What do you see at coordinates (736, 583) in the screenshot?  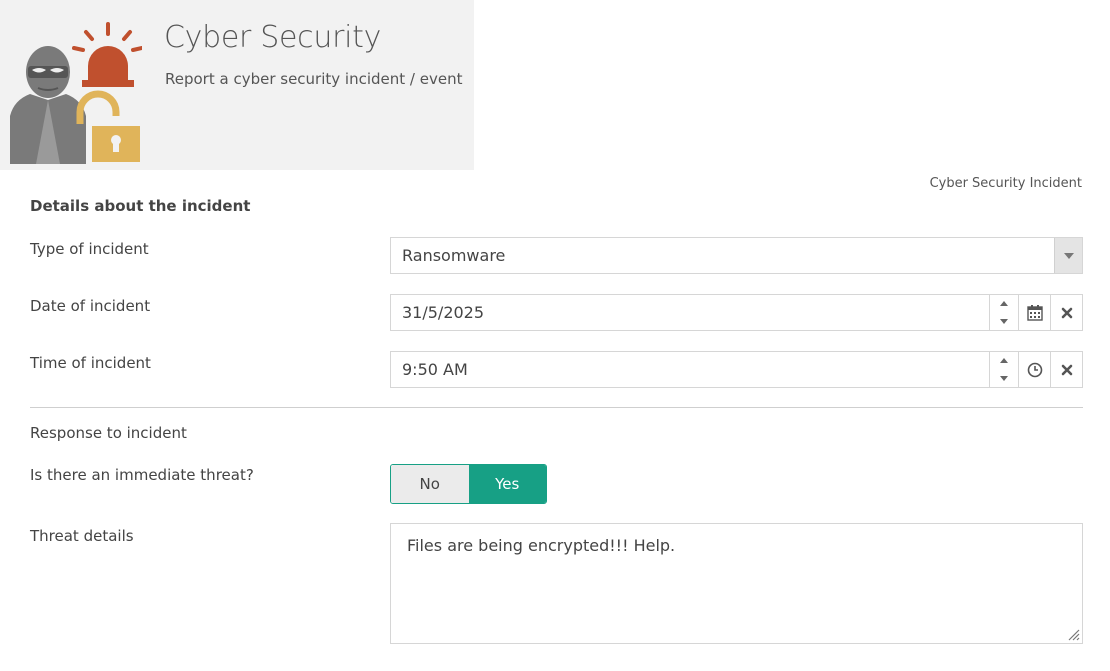 I see `threat-details-textarea: Files are being encrypted!!! Help.` at bounding box center [736, 583].